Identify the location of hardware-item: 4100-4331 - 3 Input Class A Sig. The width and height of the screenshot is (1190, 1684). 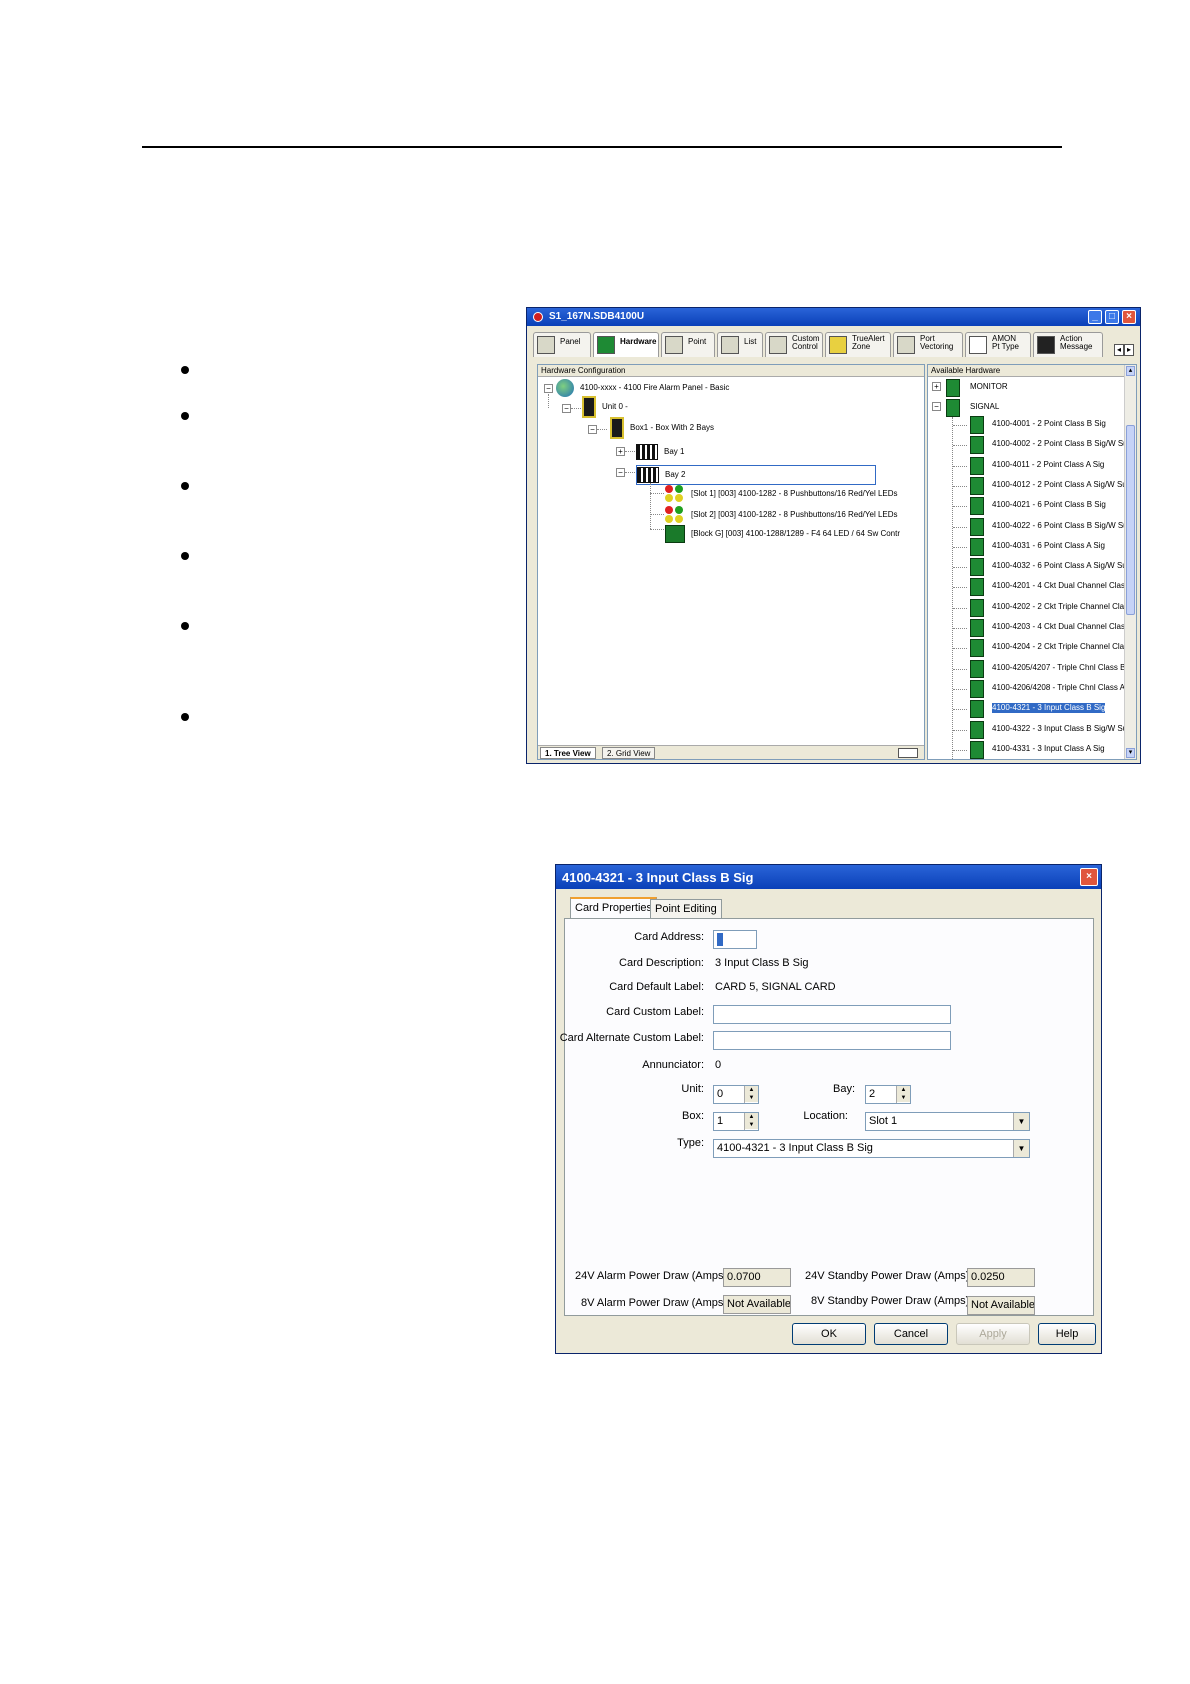
(1048, 749).